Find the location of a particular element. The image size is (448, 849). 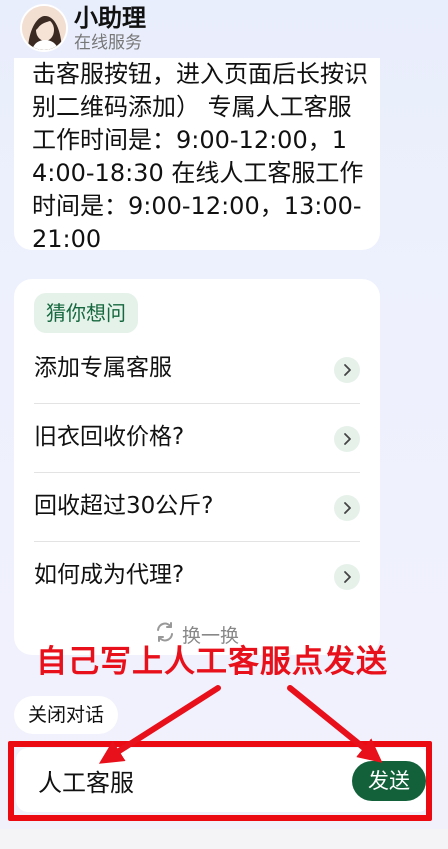

suggested-question-label: 如何成为代理? is located at coordinates (109, 575).